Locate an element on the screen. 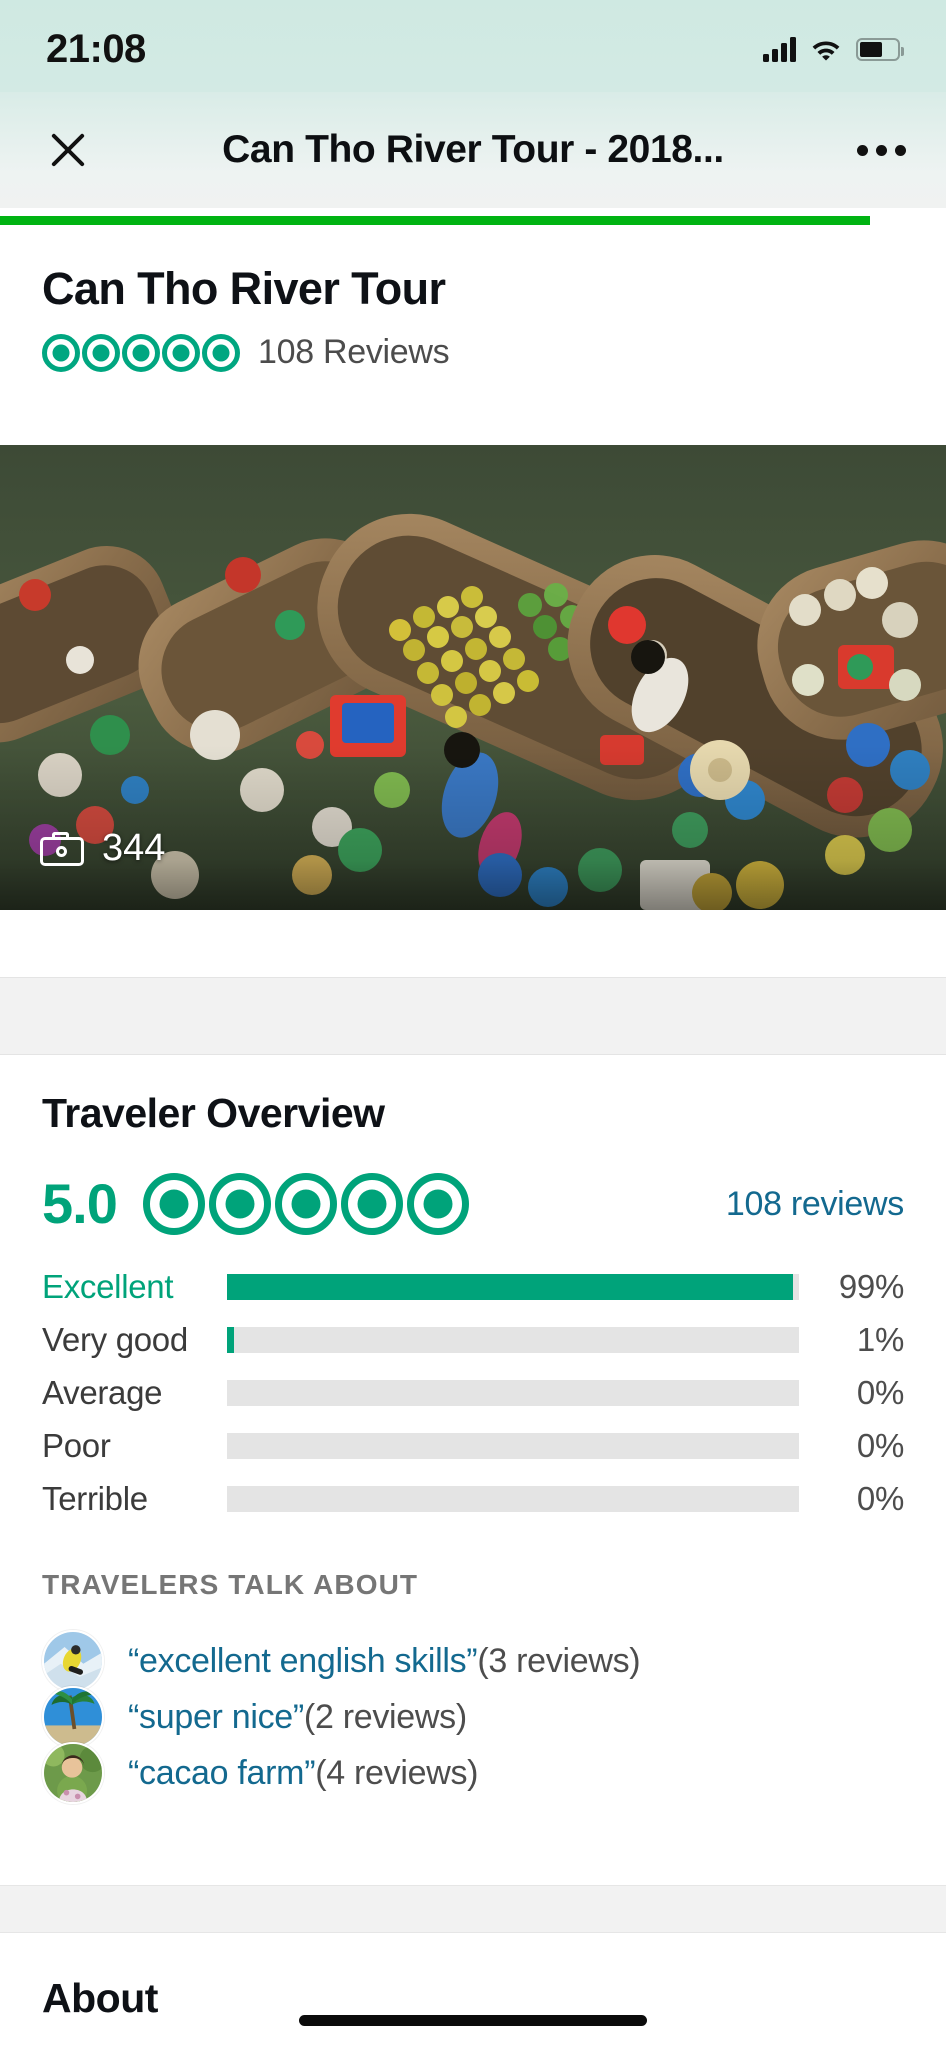  rating-row: Very good 1% is located at coordinates (473, 1340).